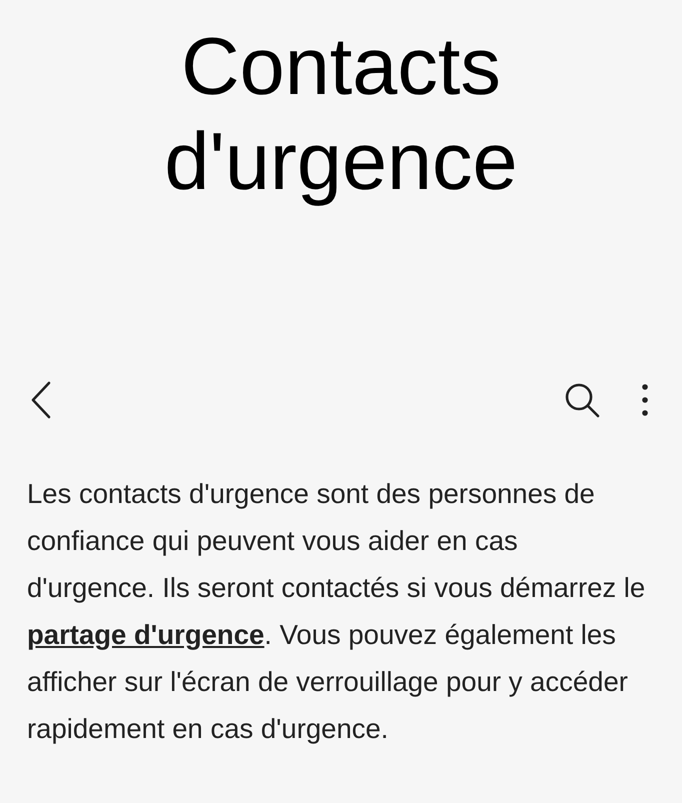 This screenshot has width=682, height=803. Describe the element at coordinates (145, 634) in the screenshot. I see `emergency-sharing-link: partage d'urgence` at that location.